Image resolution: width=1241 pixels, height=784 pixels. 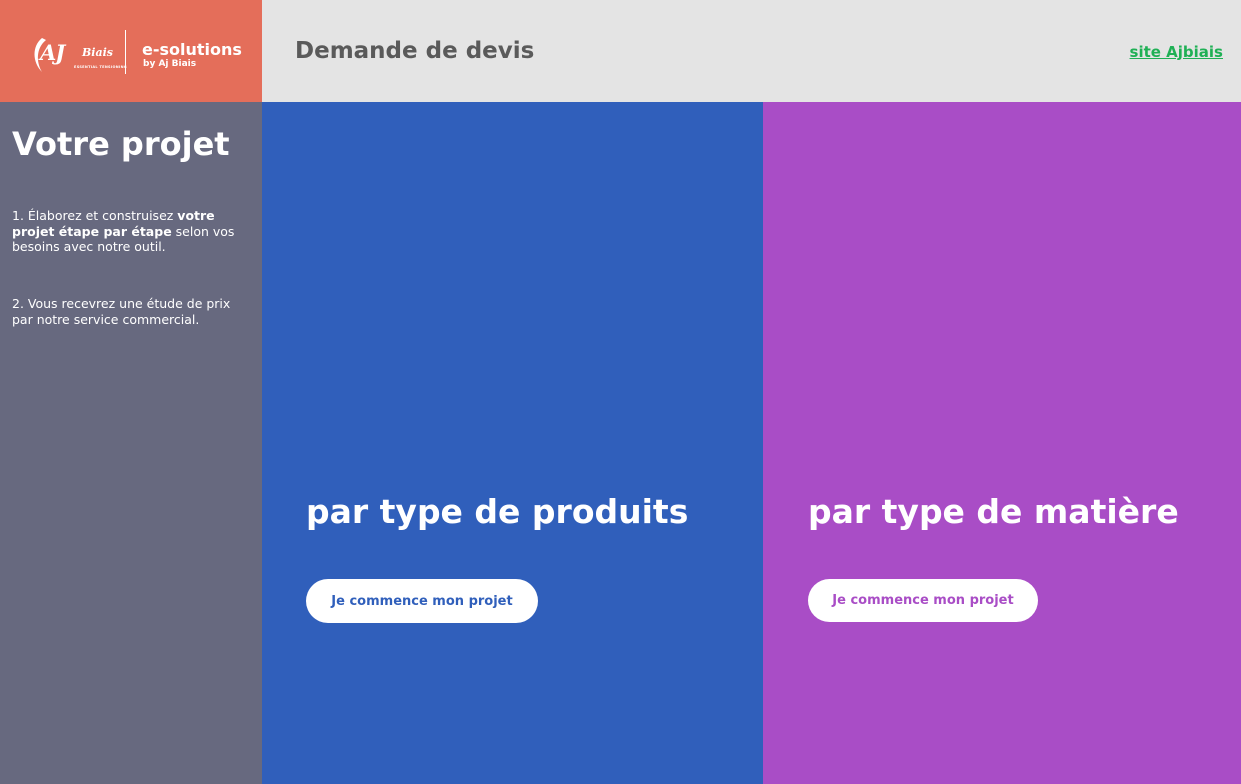 What do you see at coordinates (1176, 52) in the screenshot?
I see `site-ajbiais-link: site Ajbiais` at bounding box center [1176, 52].